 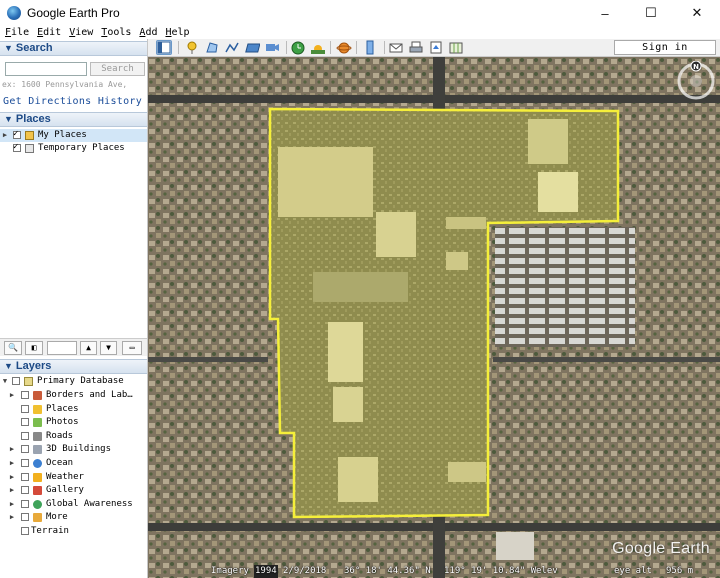 I want to click on menu-bar: File Edit View Tools Add Help, so click(x=360, y=32).